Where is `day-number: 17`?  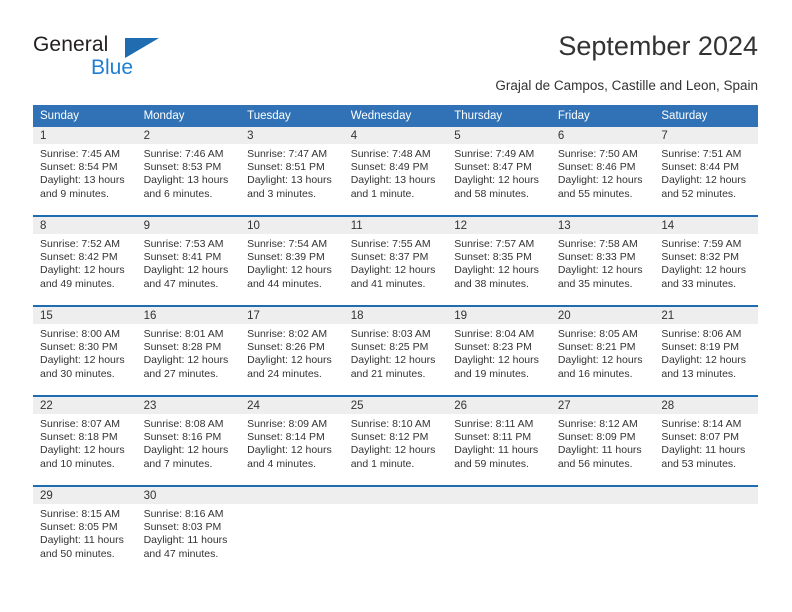 day-number: 17 is located at coordinates (292, 315).